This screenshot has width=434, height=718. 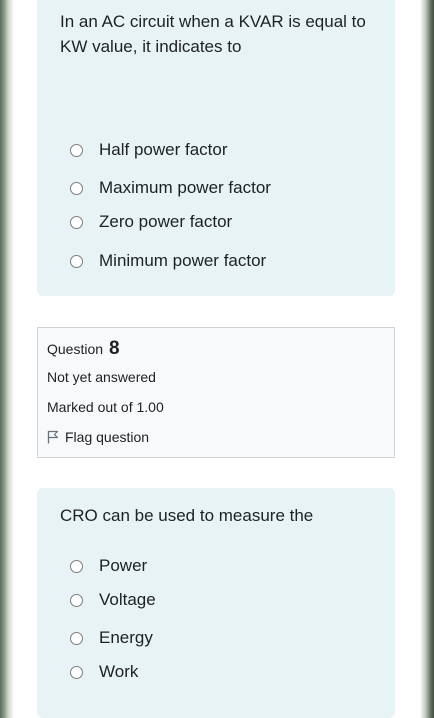 What do you see at coordinates (183, 260) in the screenshot?
I see `answer-option-label: Minimum power factor` at bounding box center [183, 260].